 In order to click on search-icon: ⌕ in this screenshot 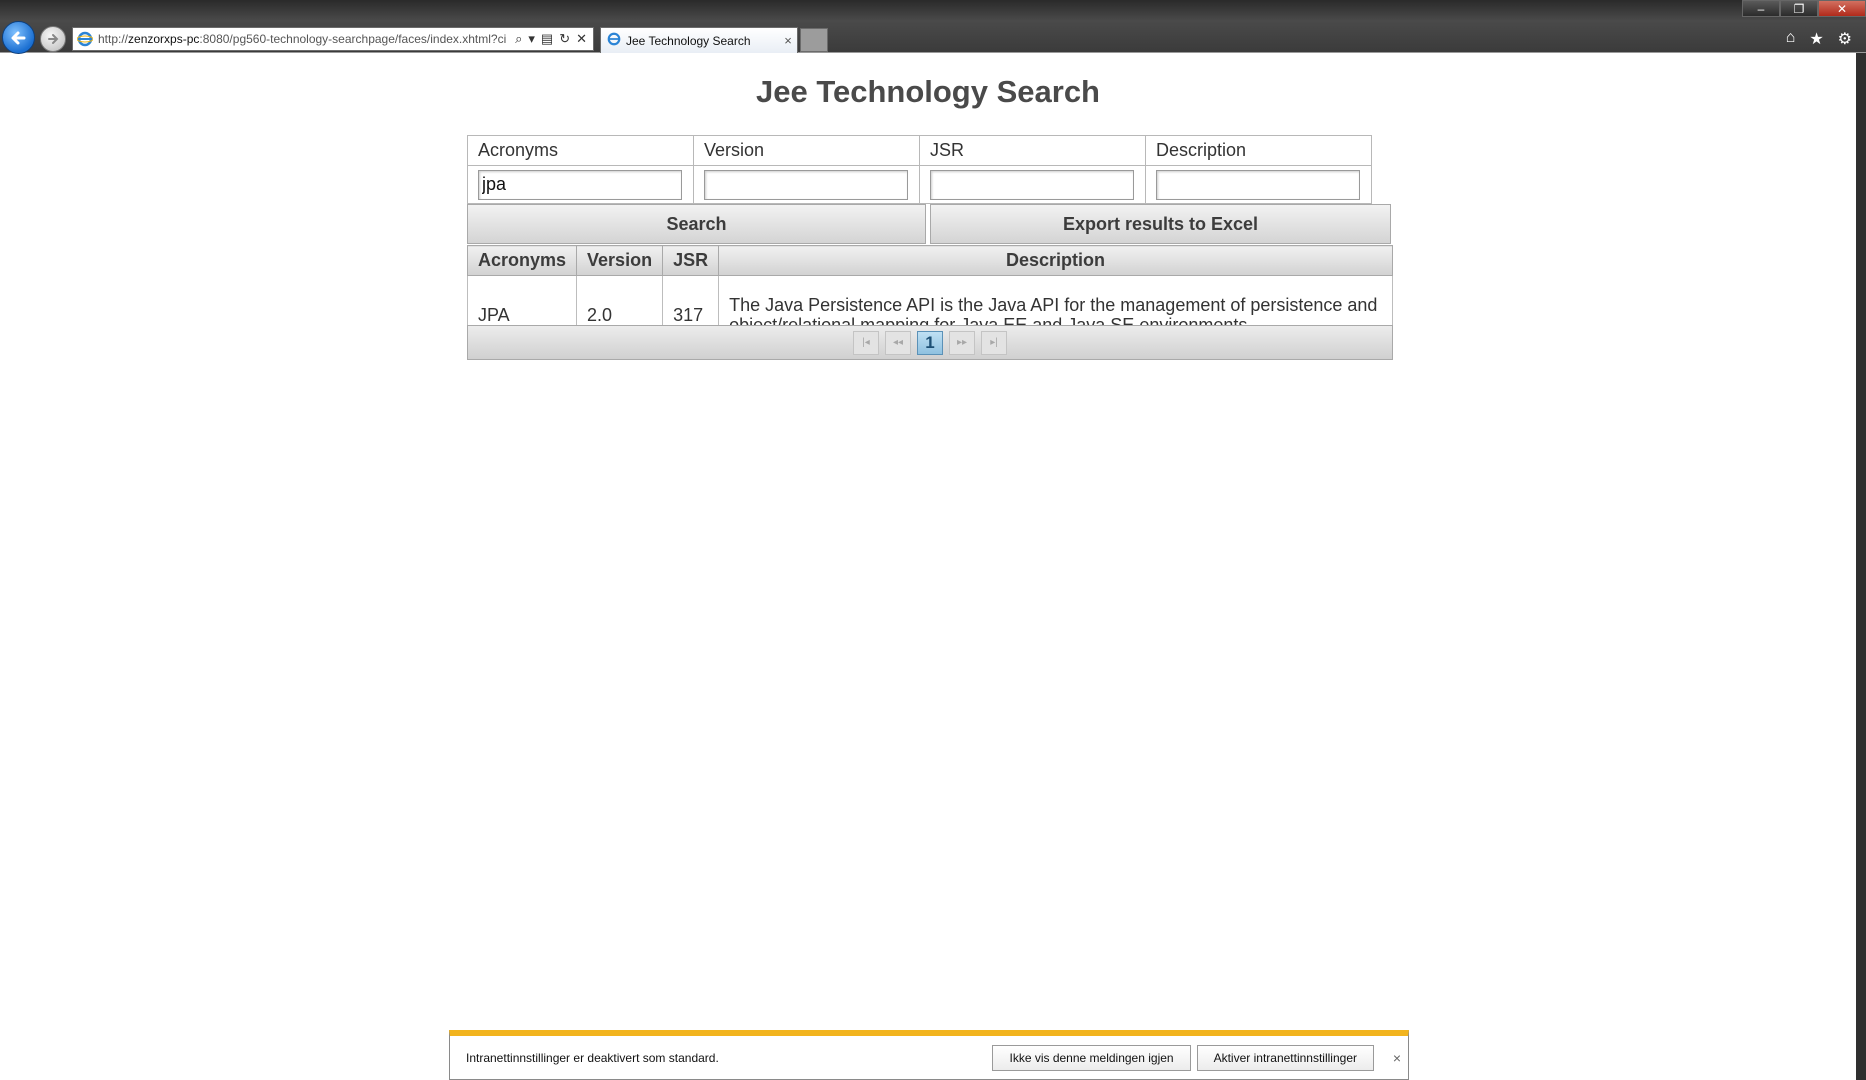, I will do `click(518, 39)`.